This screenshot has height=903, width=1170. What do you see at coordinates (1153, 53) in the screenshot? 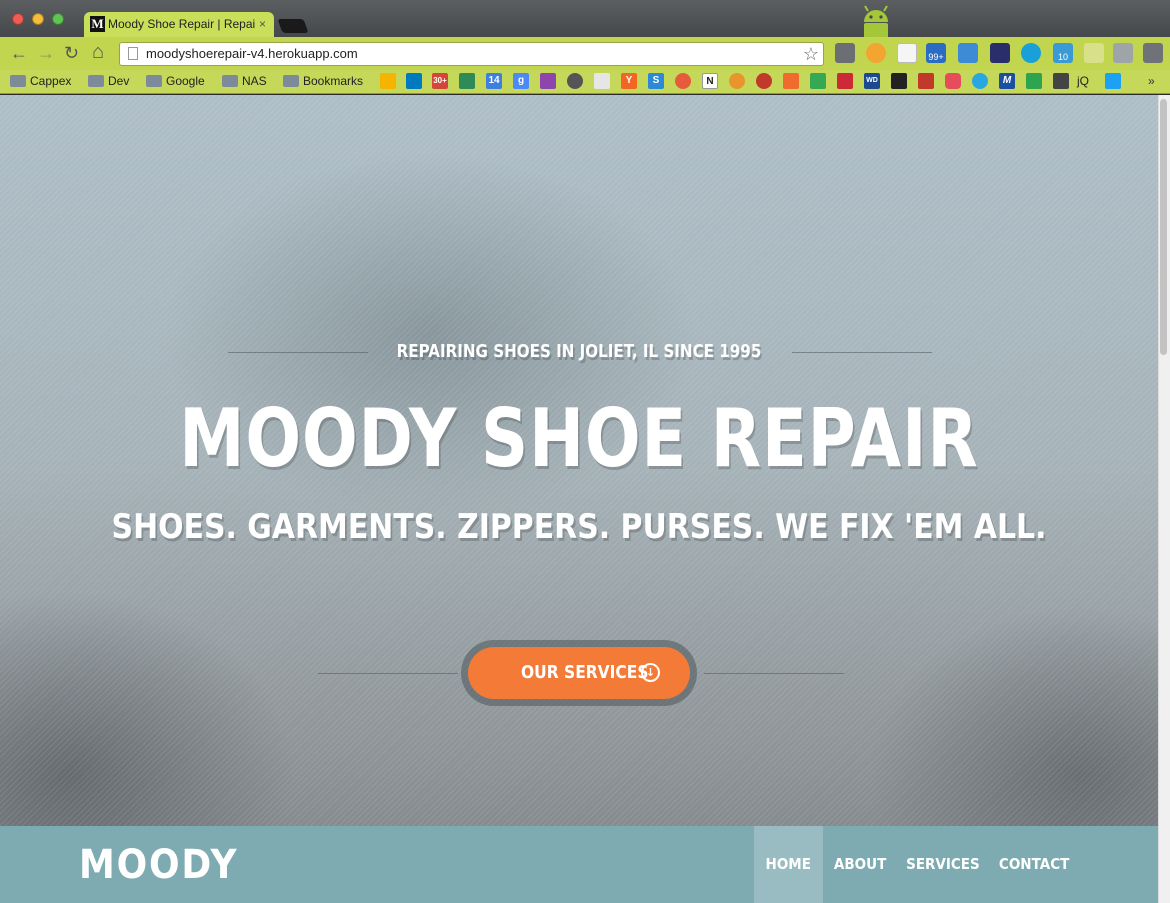
I see `menu-icon` at bounding box center [1153, 53].